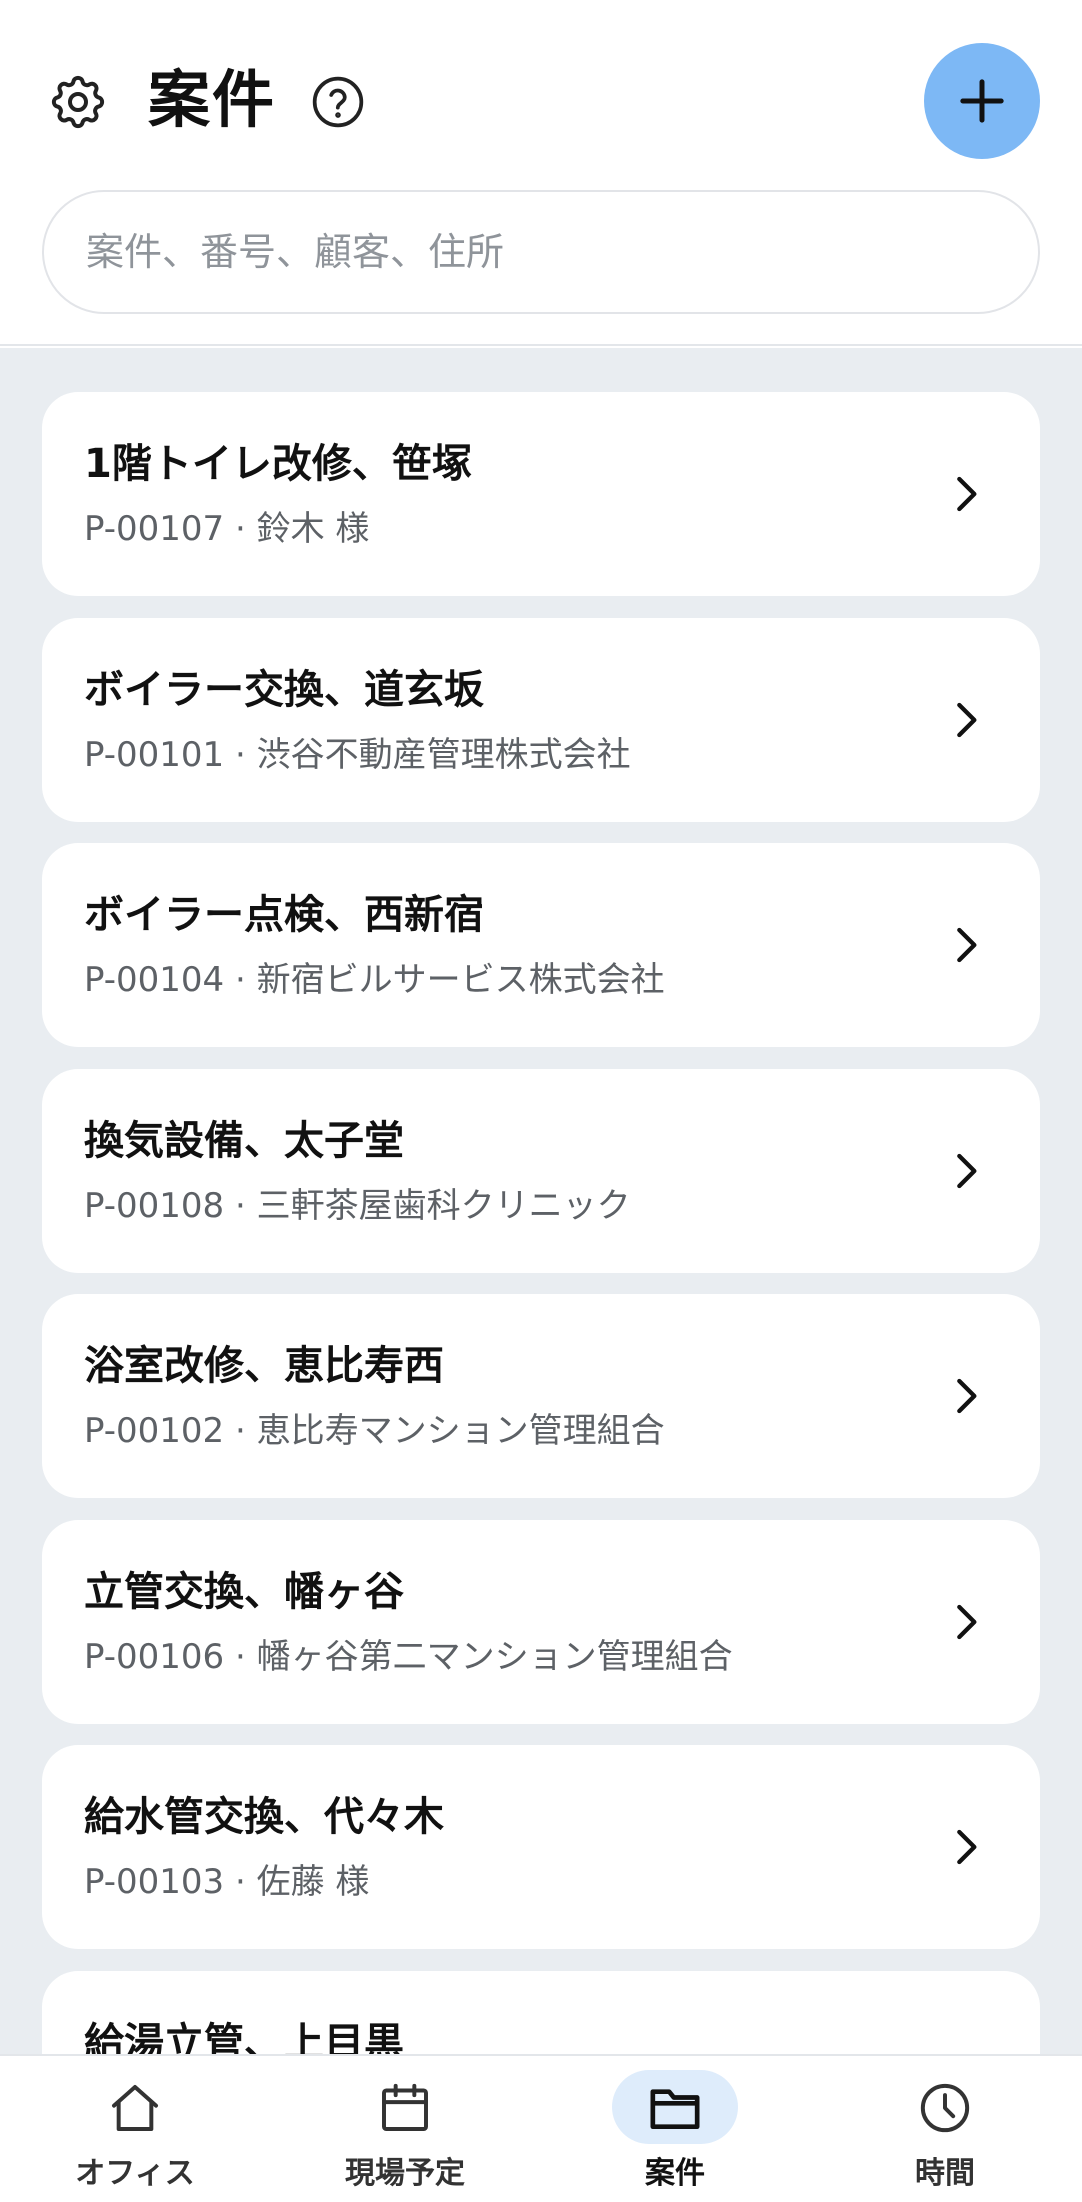 This screenshot has width=1082, height=2202. Describe the element at coordinates (227, 1882) in the screenshot. I see `project-subtitle: P-00103 · 佐藤 様` at that location.